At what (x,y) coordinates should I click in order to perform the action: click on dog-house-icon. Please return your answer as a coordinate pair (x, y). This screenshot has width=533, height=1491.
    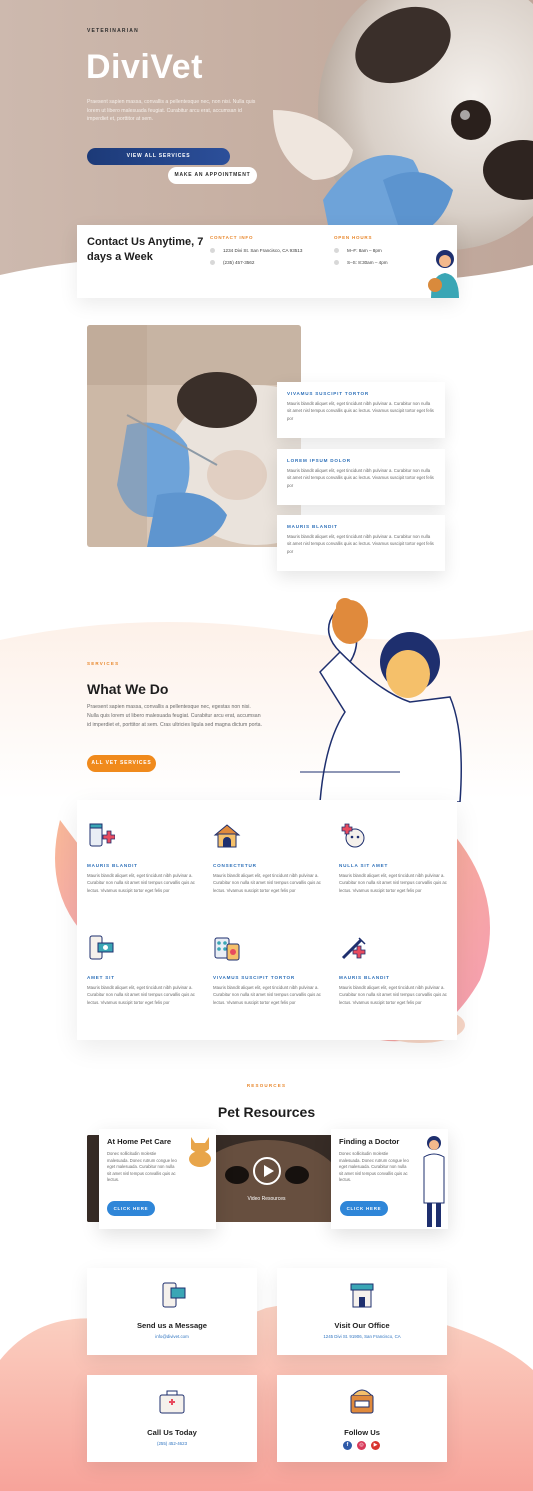
    Looking at the image, I should click on (227, 836).